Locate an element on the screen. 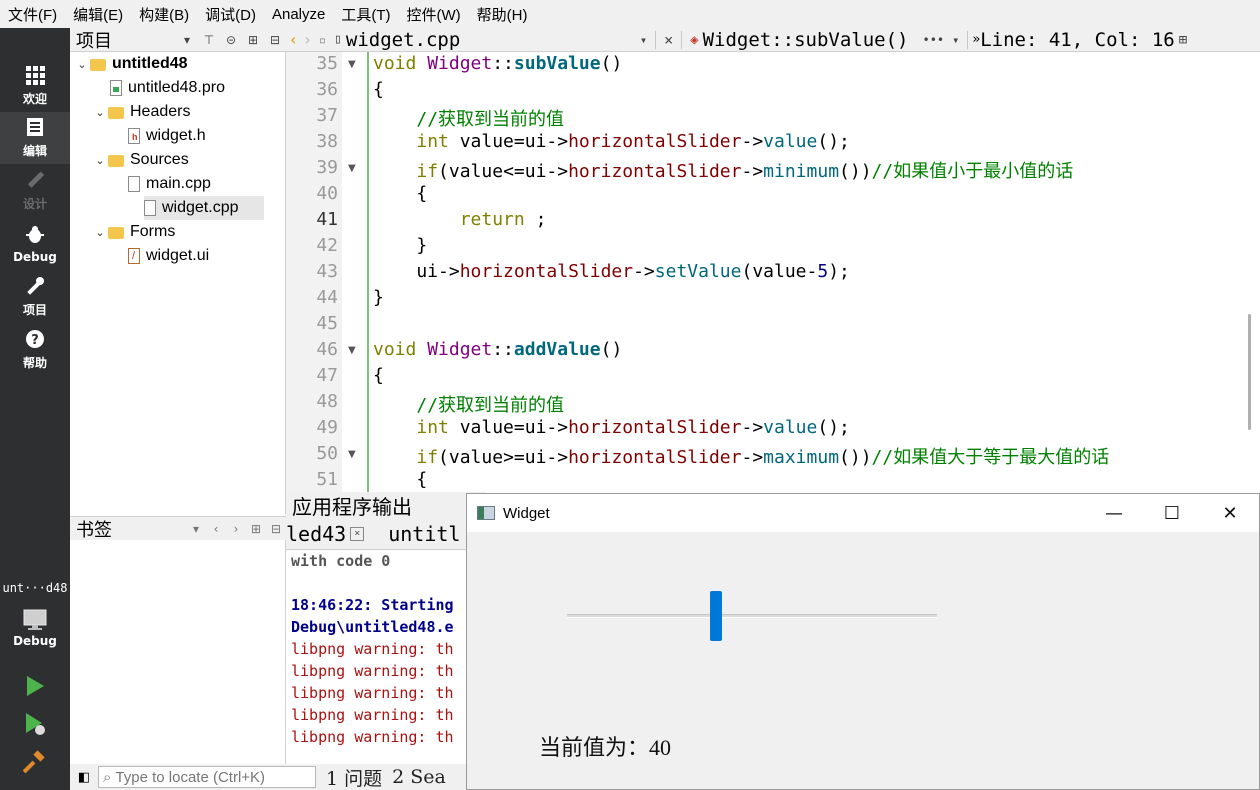 This screenshot has width=1260, height=790. menu-item: 帮助(H) is located at coordinates (502, 14).